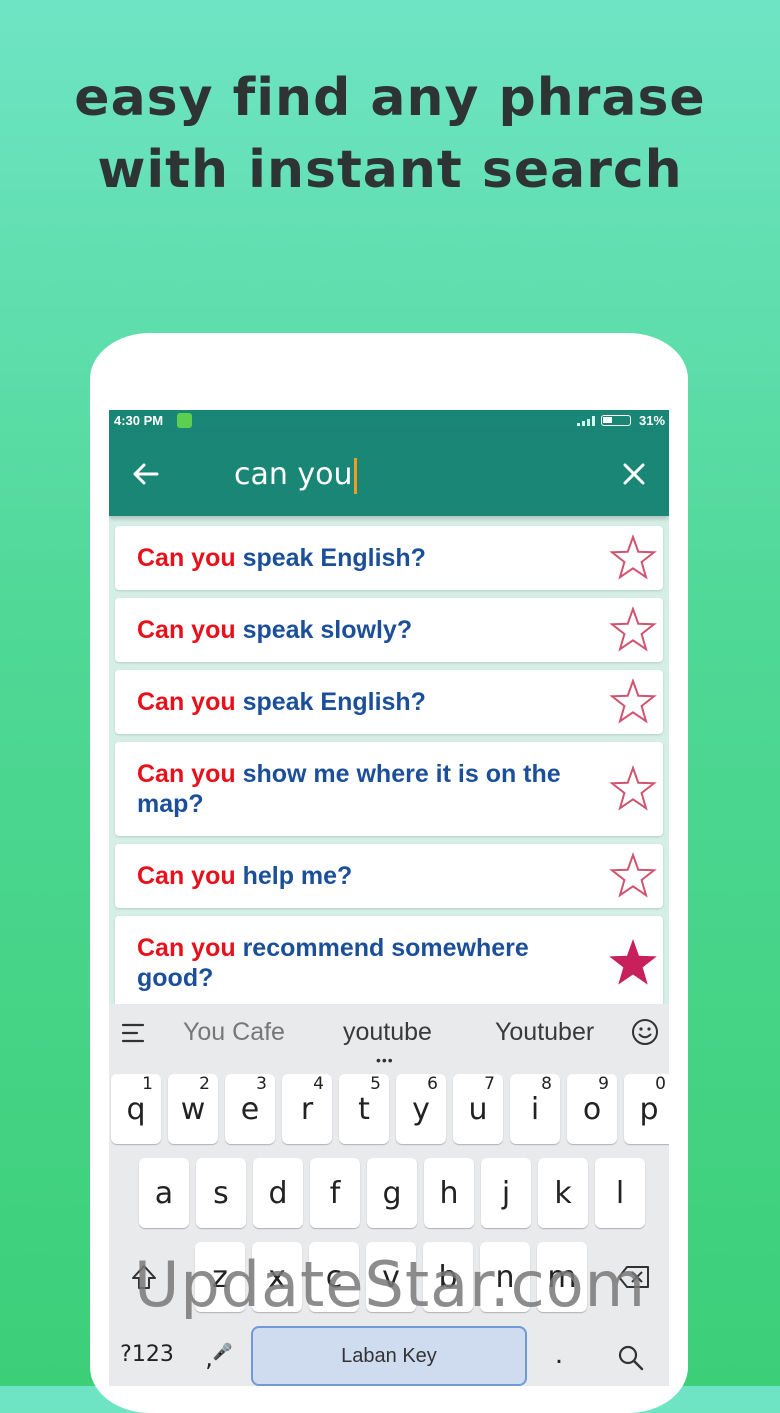 Image resolution: width=780 pixels, height=1413 pixels. I want to click on key-label: t, so click(364, 1109).